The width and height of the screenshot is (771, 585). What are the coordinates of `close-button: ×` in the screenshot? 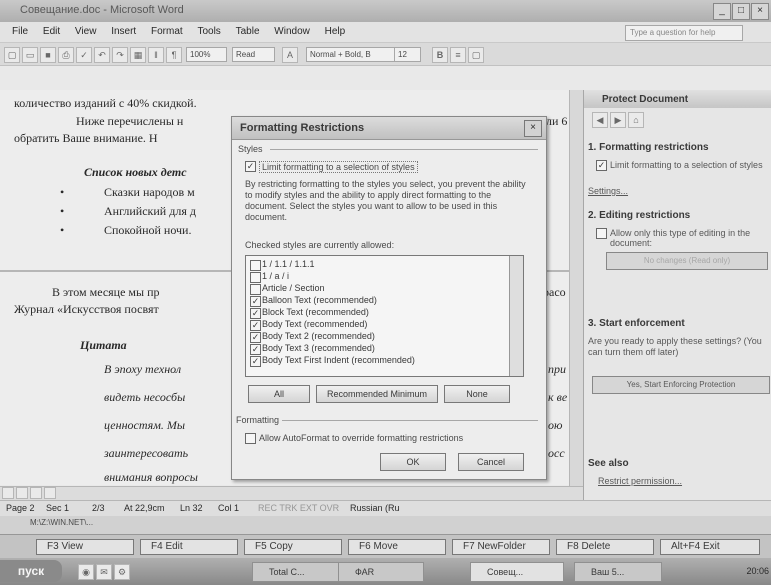 It's located at (760, 11).